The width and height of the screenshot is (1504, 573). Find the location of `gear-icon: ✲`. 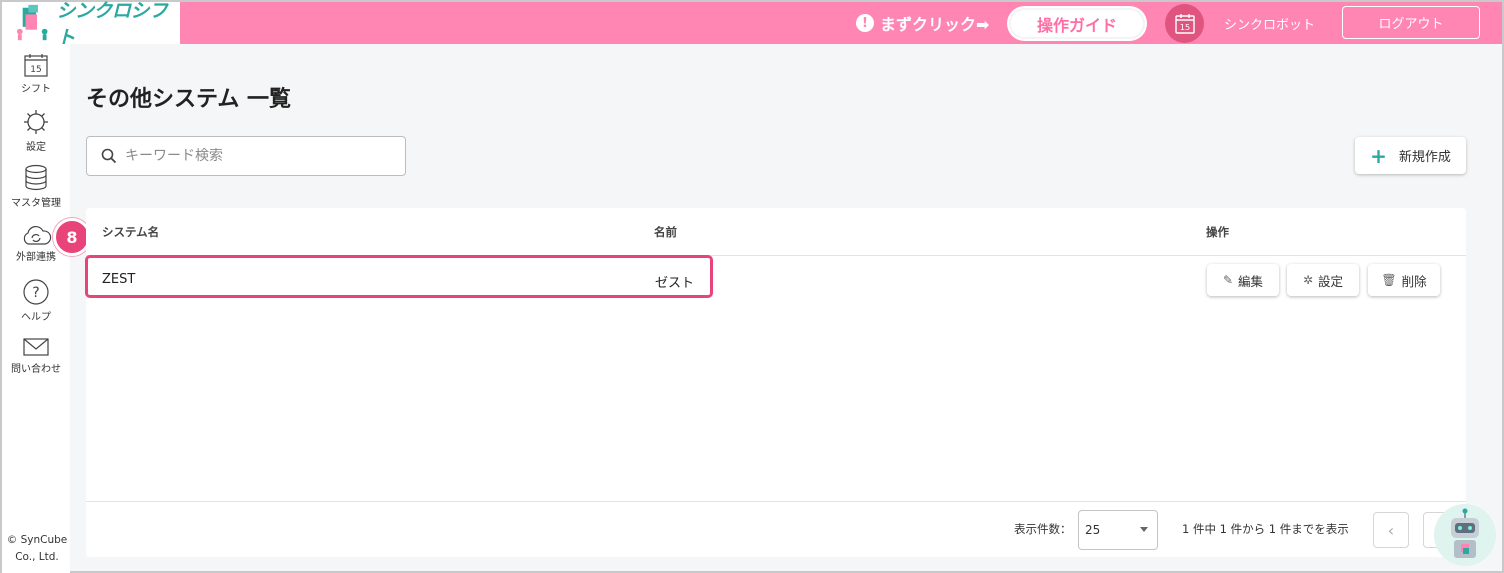

gear-icon: ✲ is located at coordinates (1308, 280).